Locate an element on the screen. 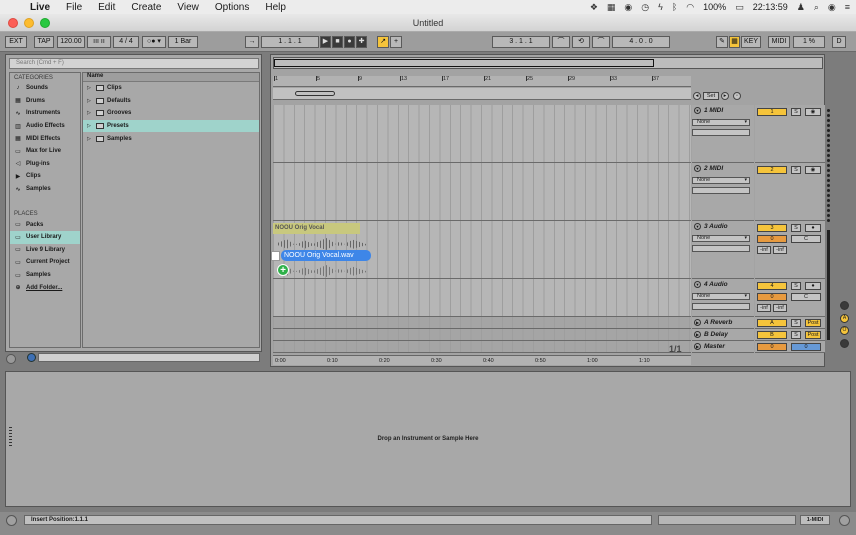 The width and height of the screenshot is (856, 535). menu-app: Live is located at coordinates (40, 7).